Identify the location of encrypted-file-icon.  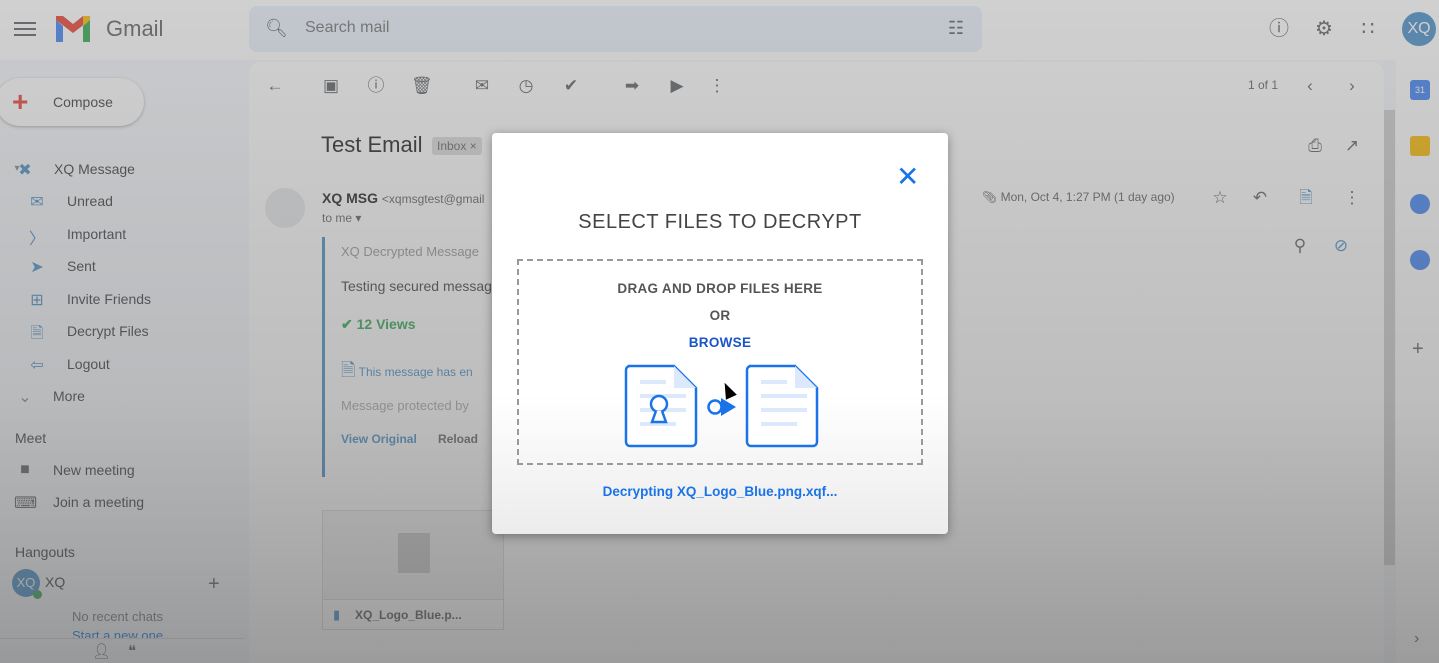
(661, 406).